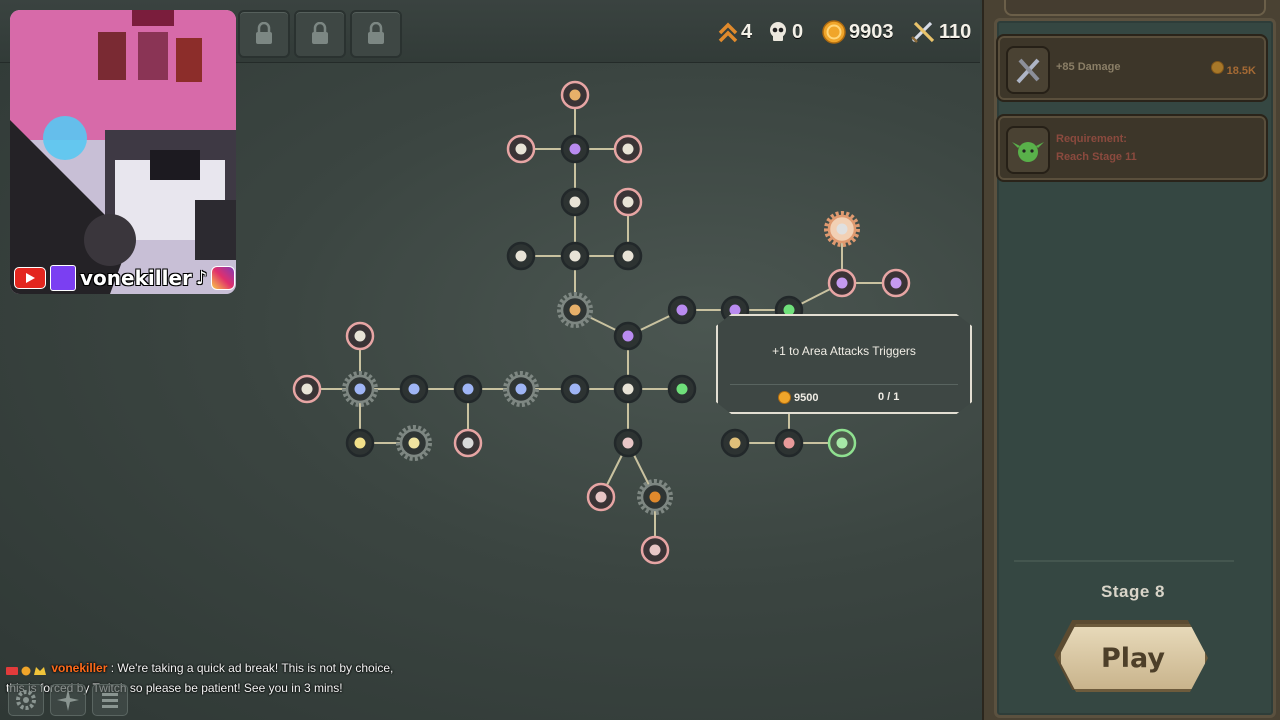  Describe the element at coordinates (414, 443) in the screenshot. I see `skill-node-coin-swirl` at that location.